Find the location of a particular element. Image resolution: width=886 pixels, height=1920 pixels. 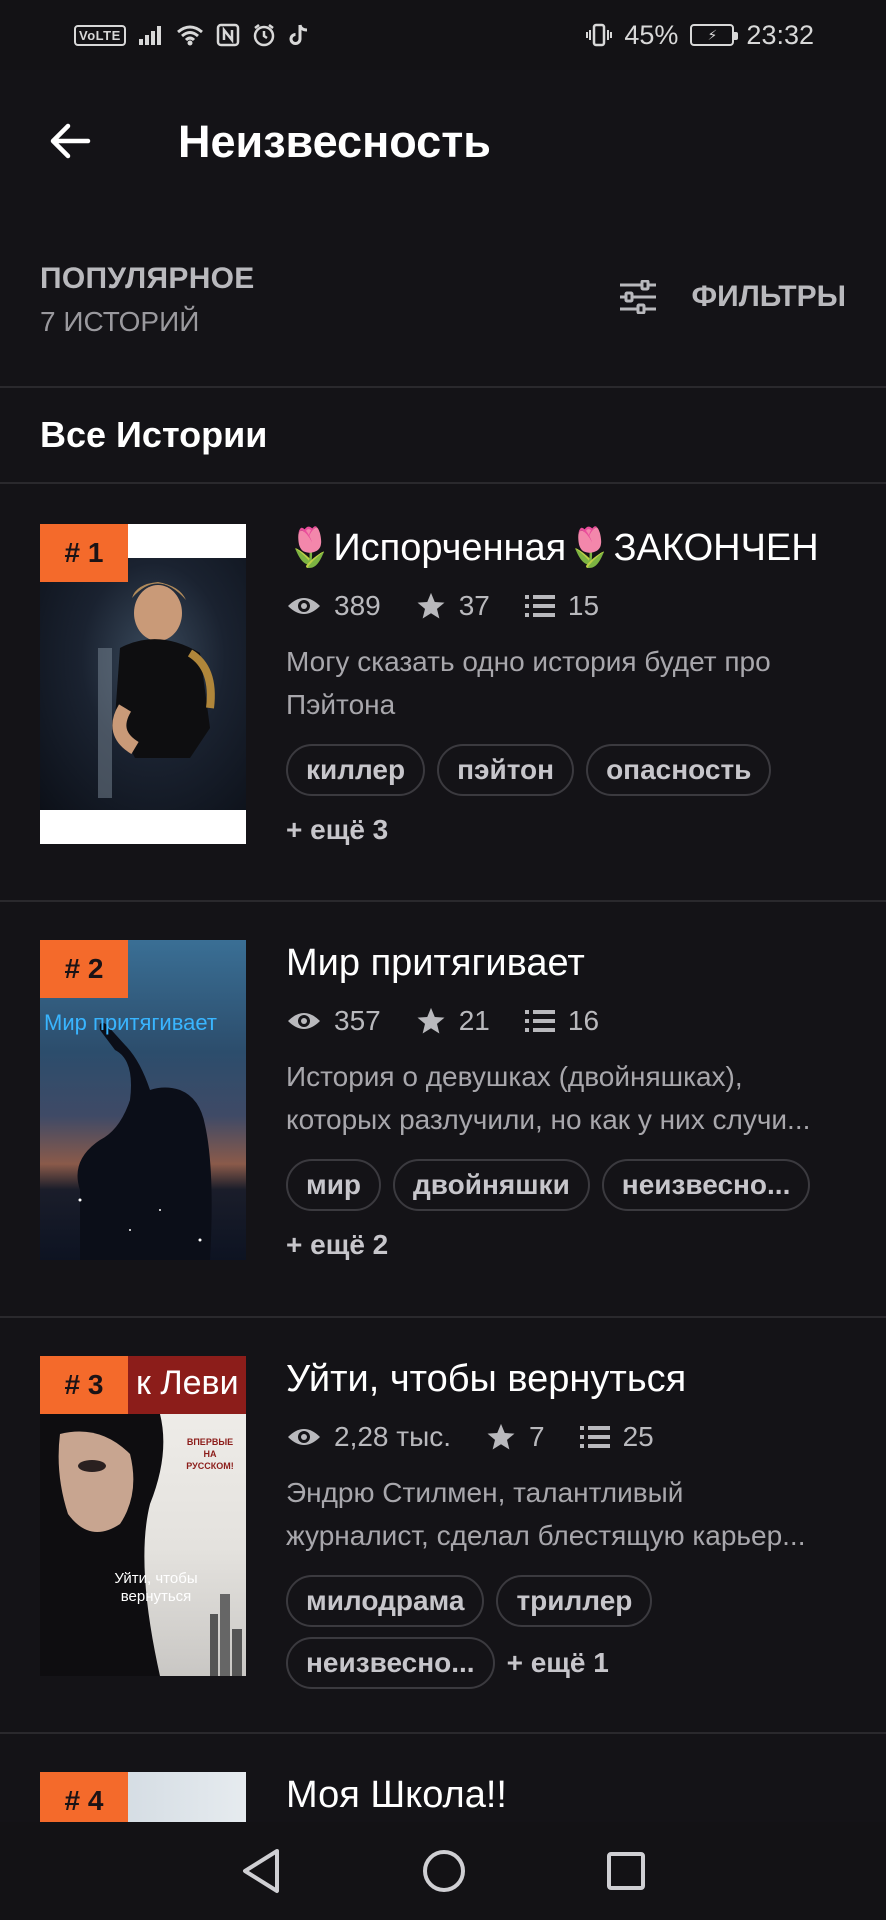

recents-square-icon is located at coordinates (626, 1871).